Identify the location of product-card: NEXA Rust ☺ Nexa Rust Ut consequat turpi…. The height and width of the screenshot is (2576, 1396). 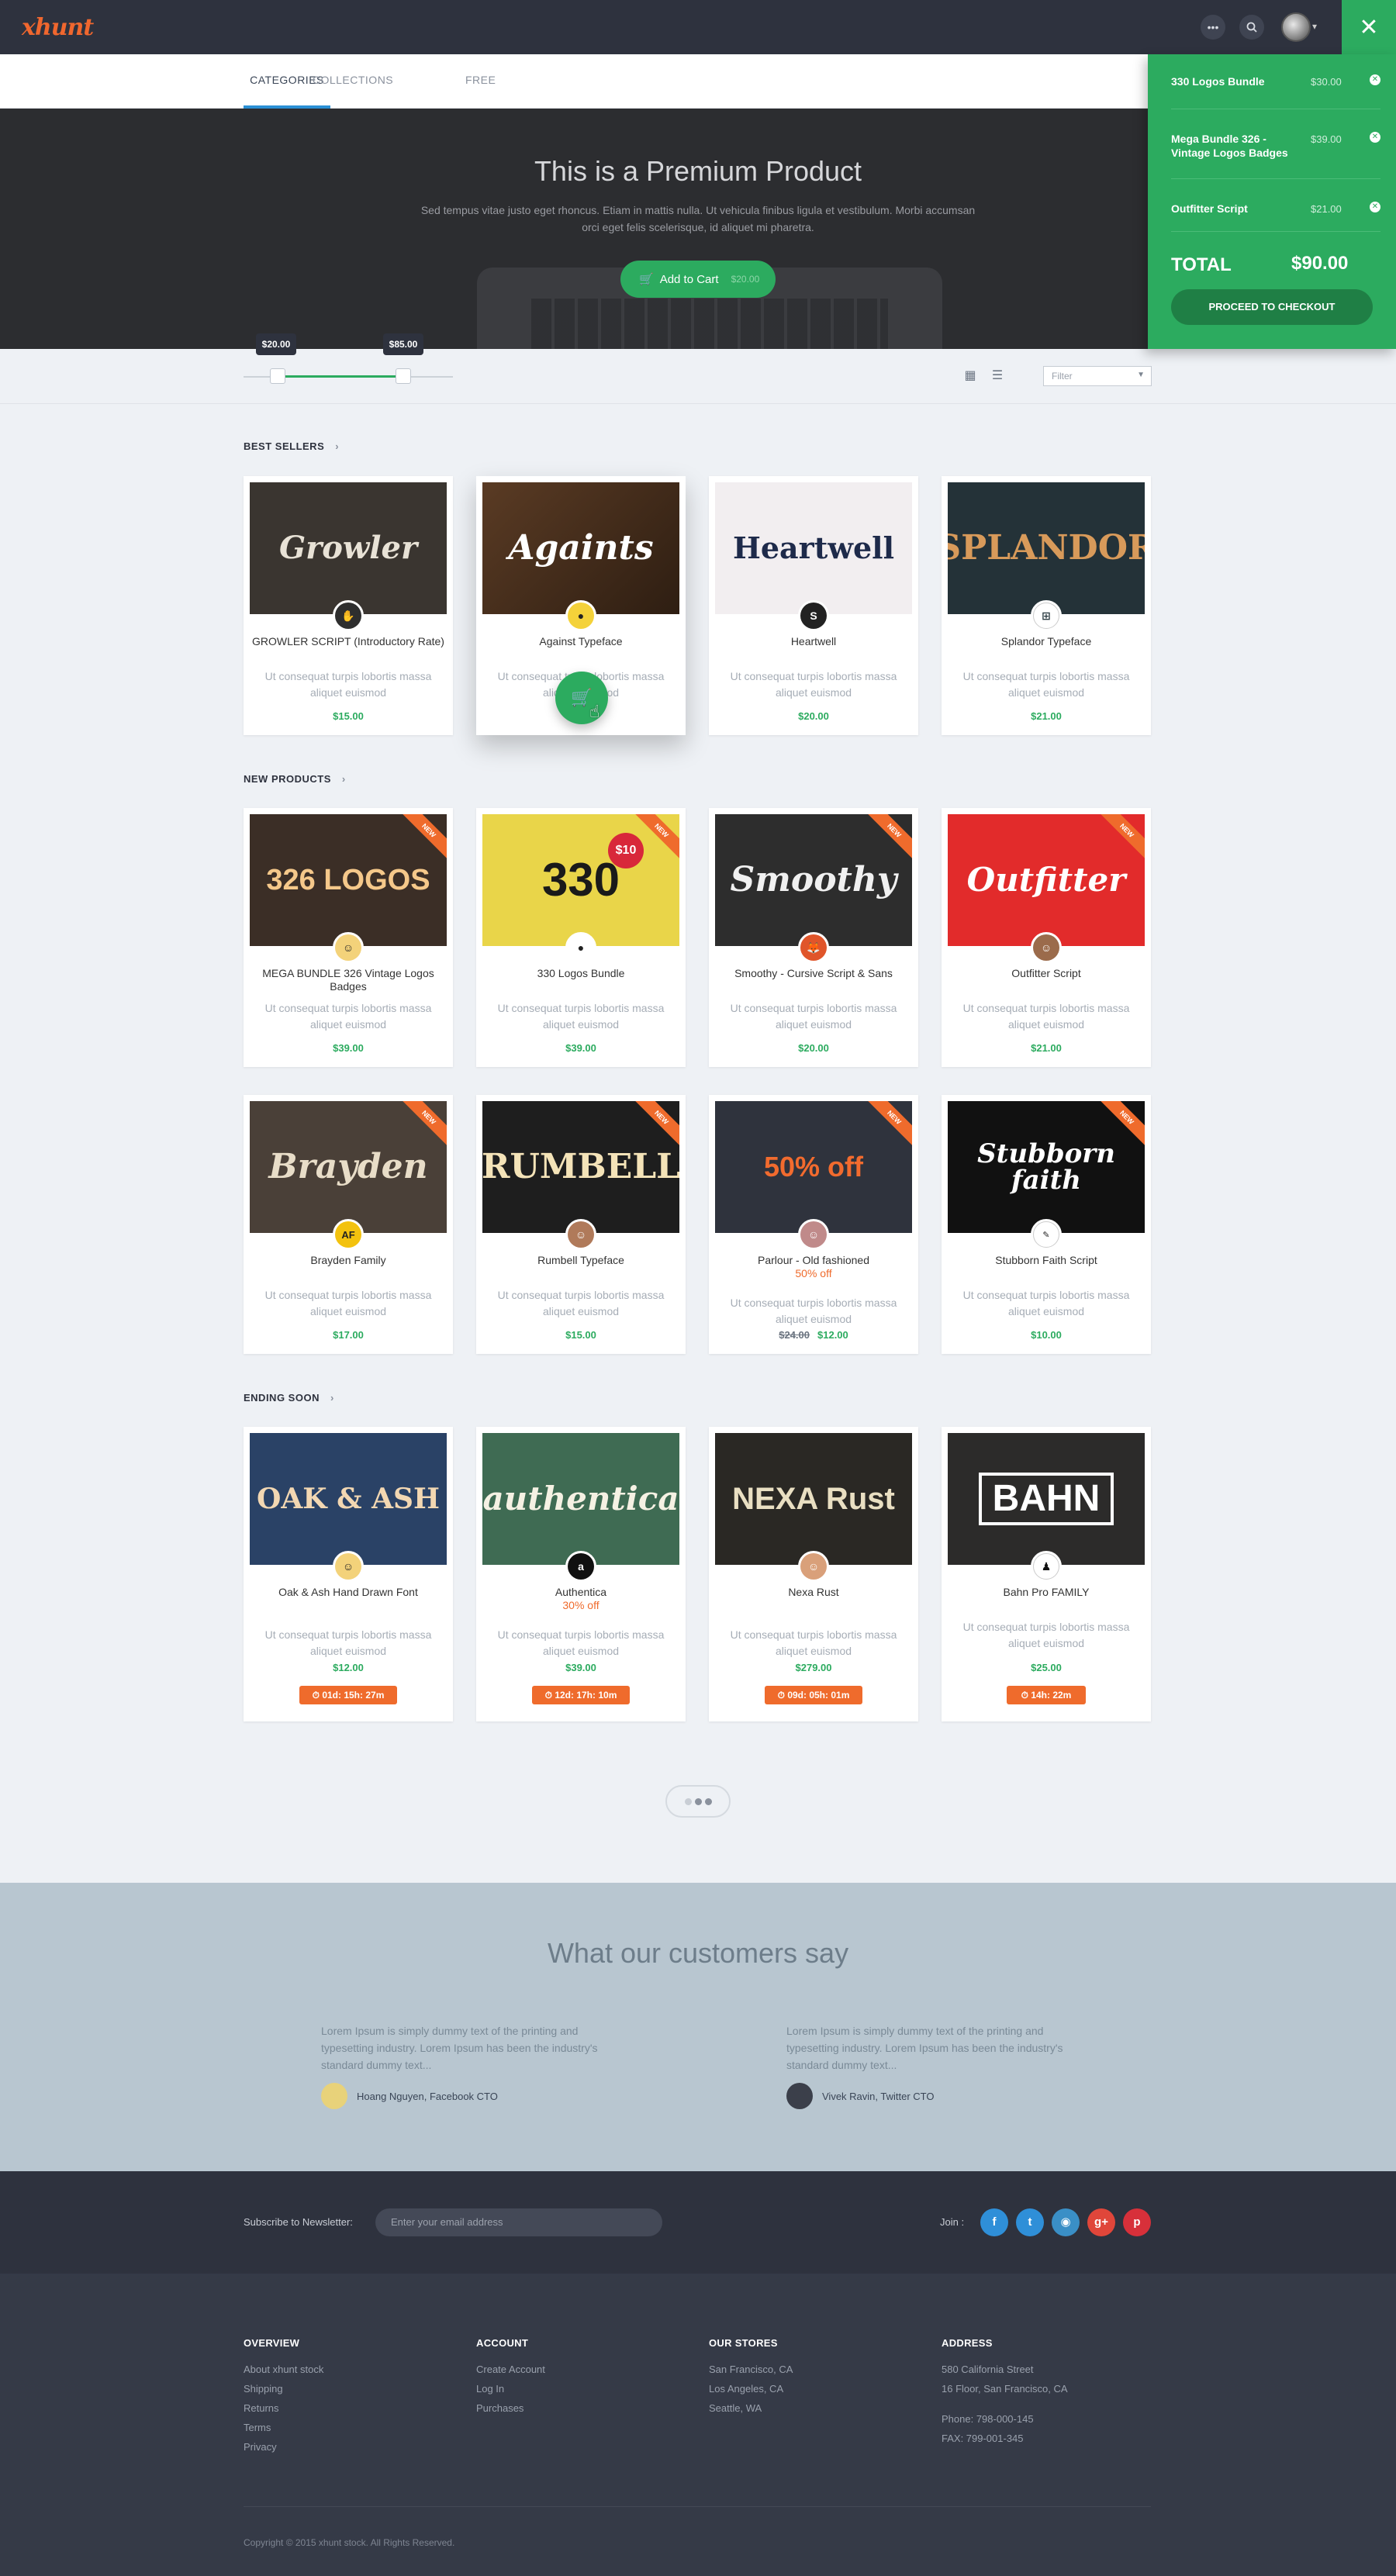
(813, 1574).